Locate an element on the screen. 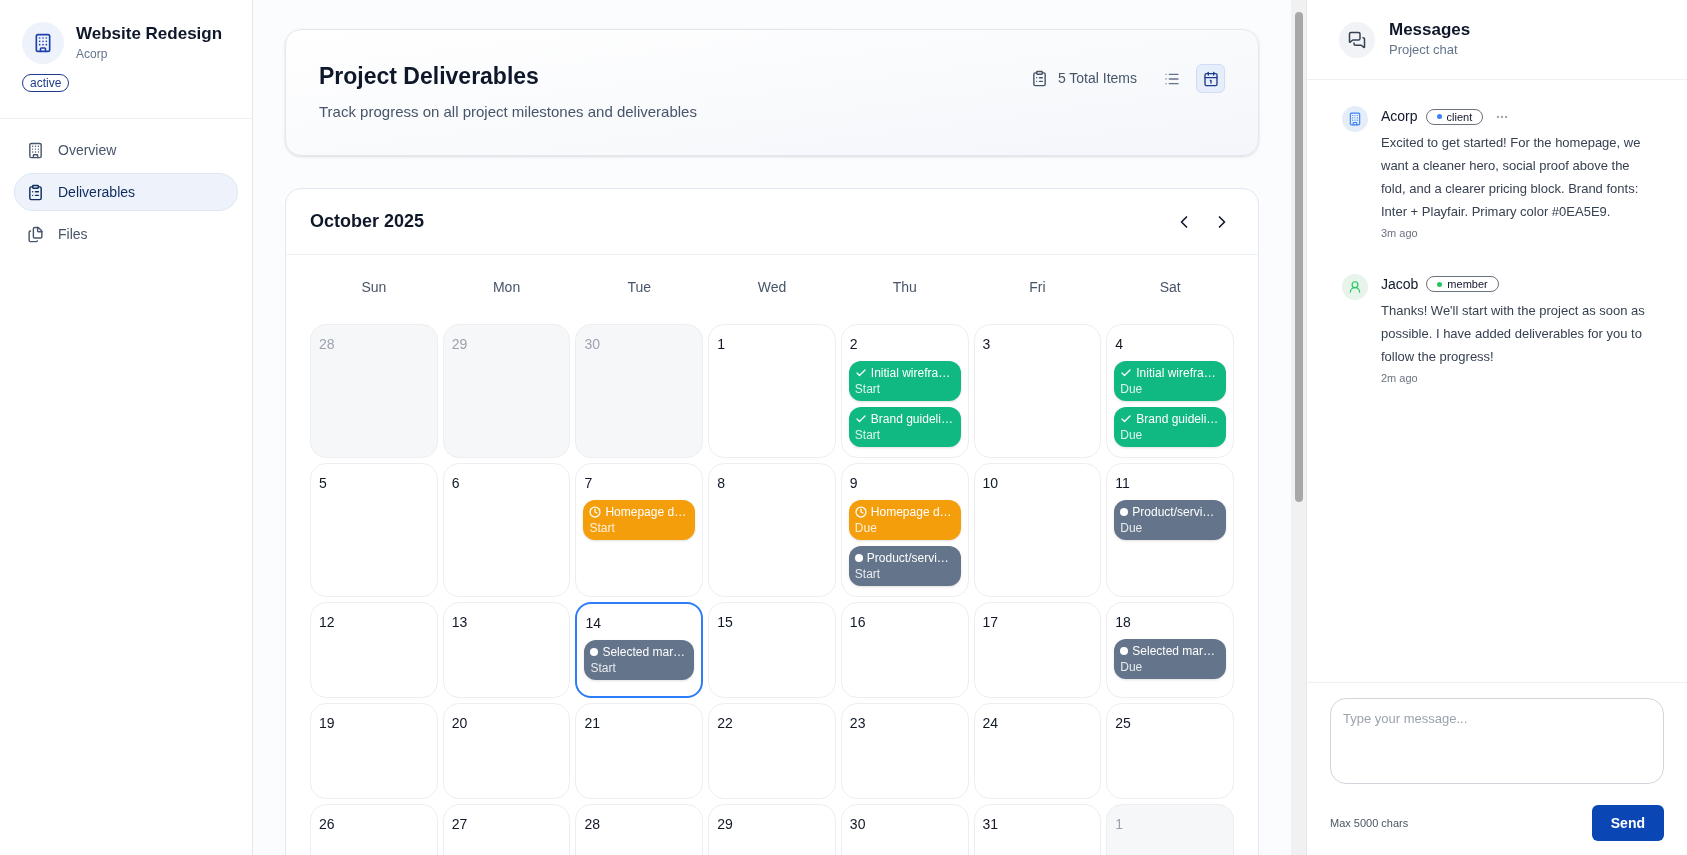 This screenshot has width=1687, height=855. day-number: 7 is located at coordinates (588, 483).